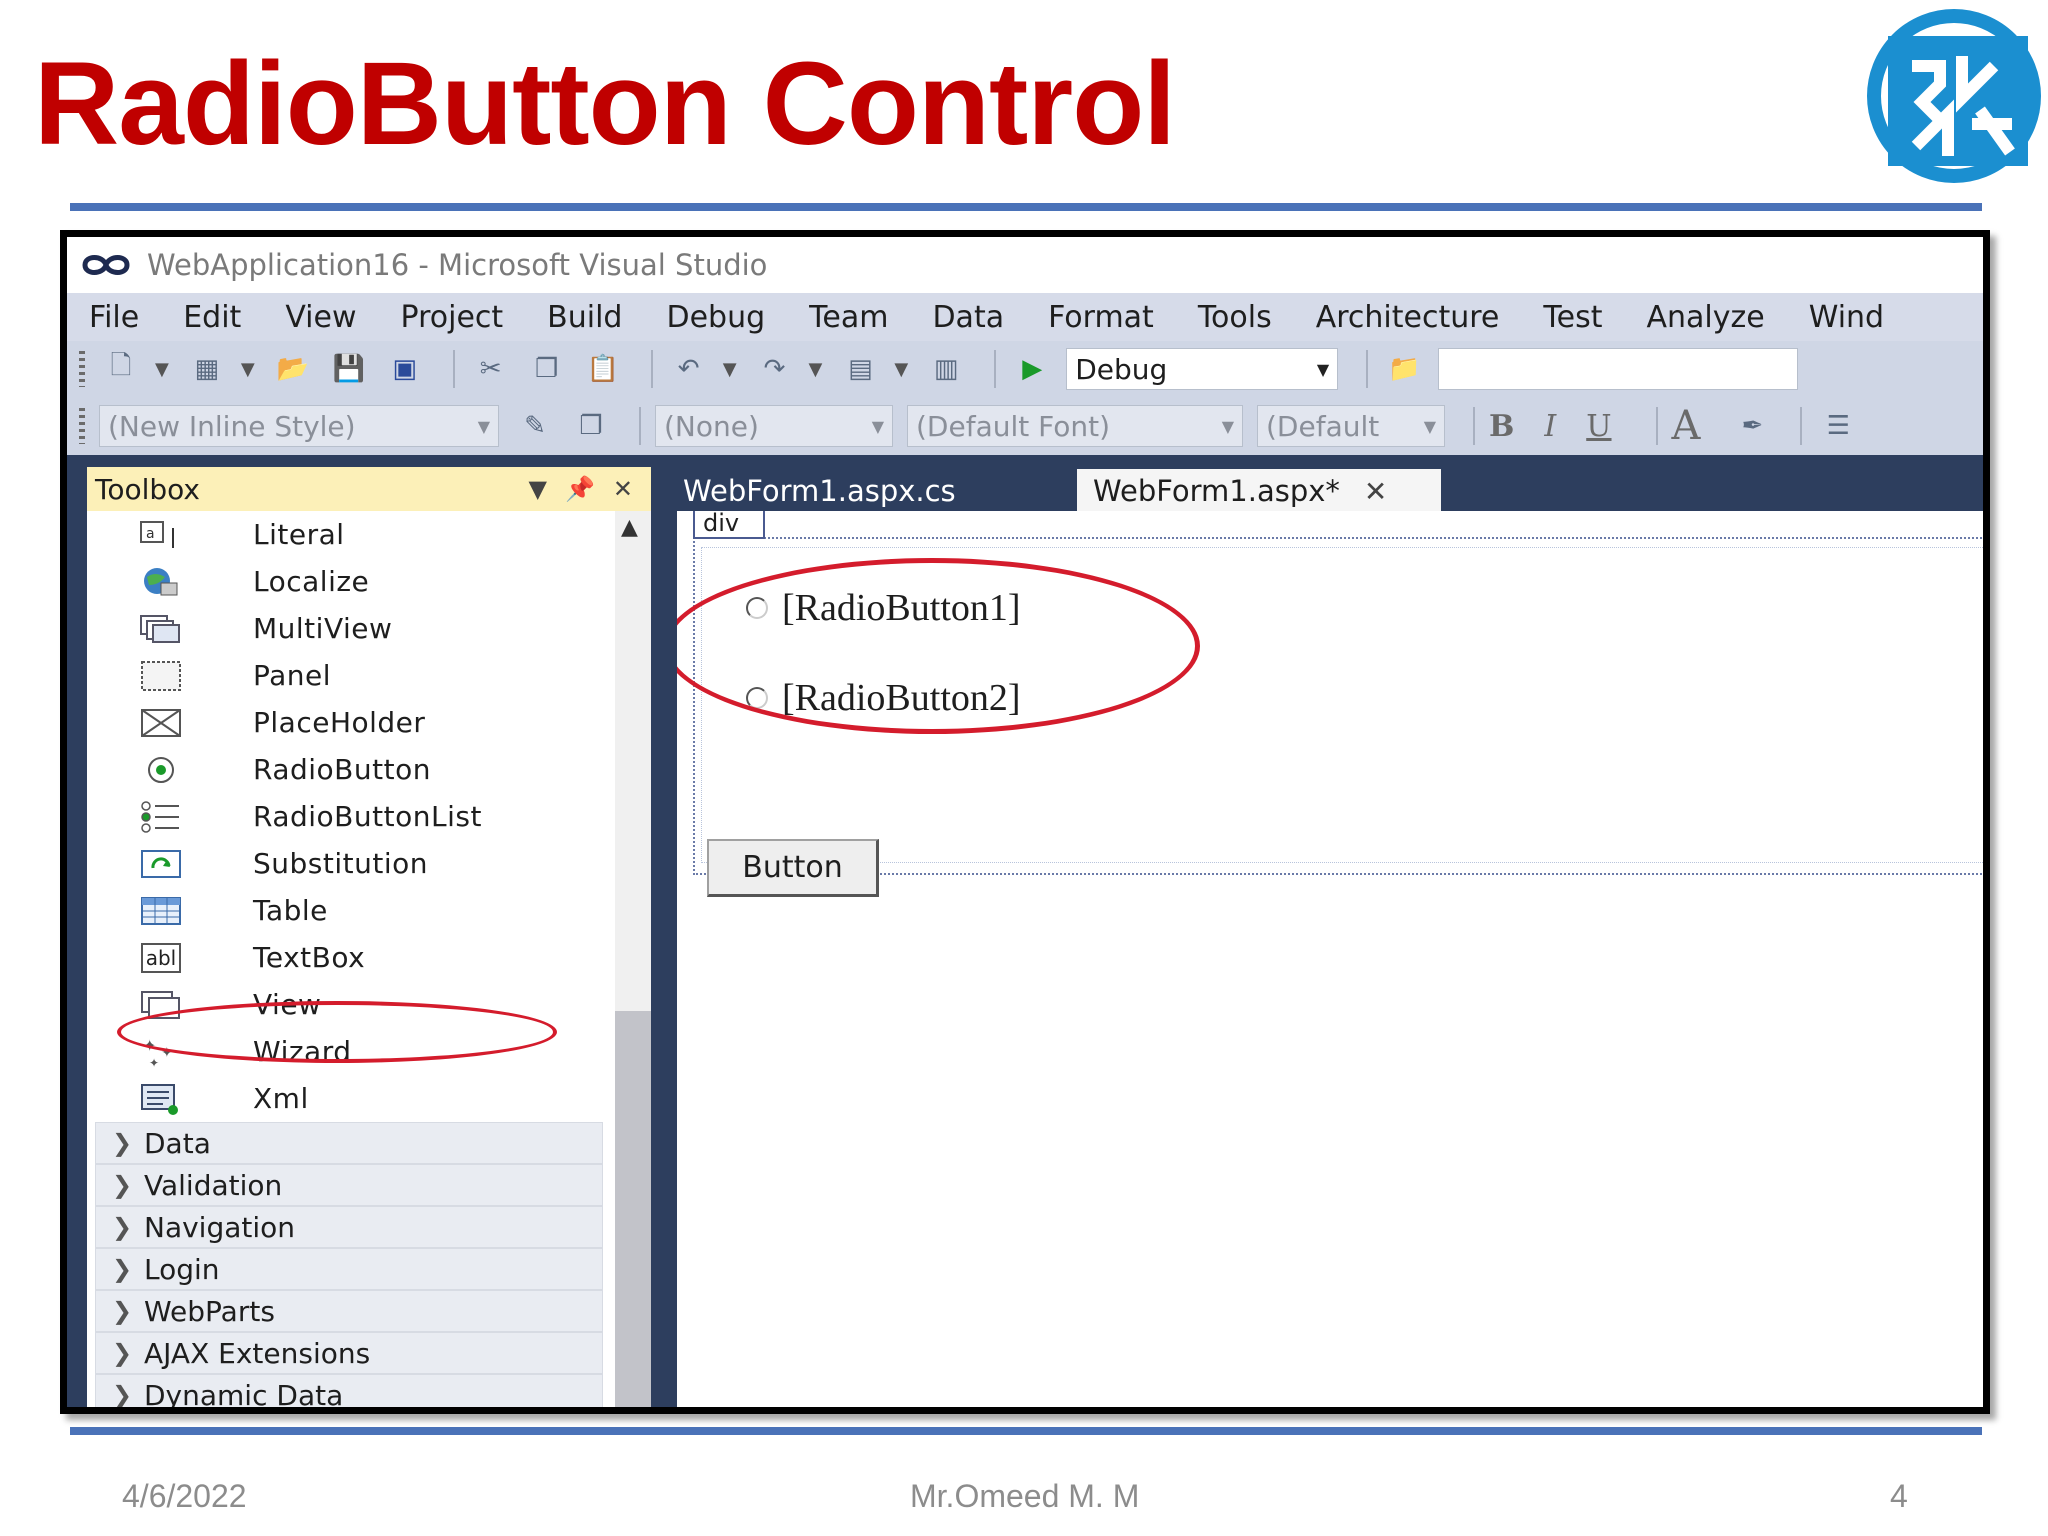  Describe the element at coordinates (320, 317) in the screenshot. I see `menu-view: View` at that location.